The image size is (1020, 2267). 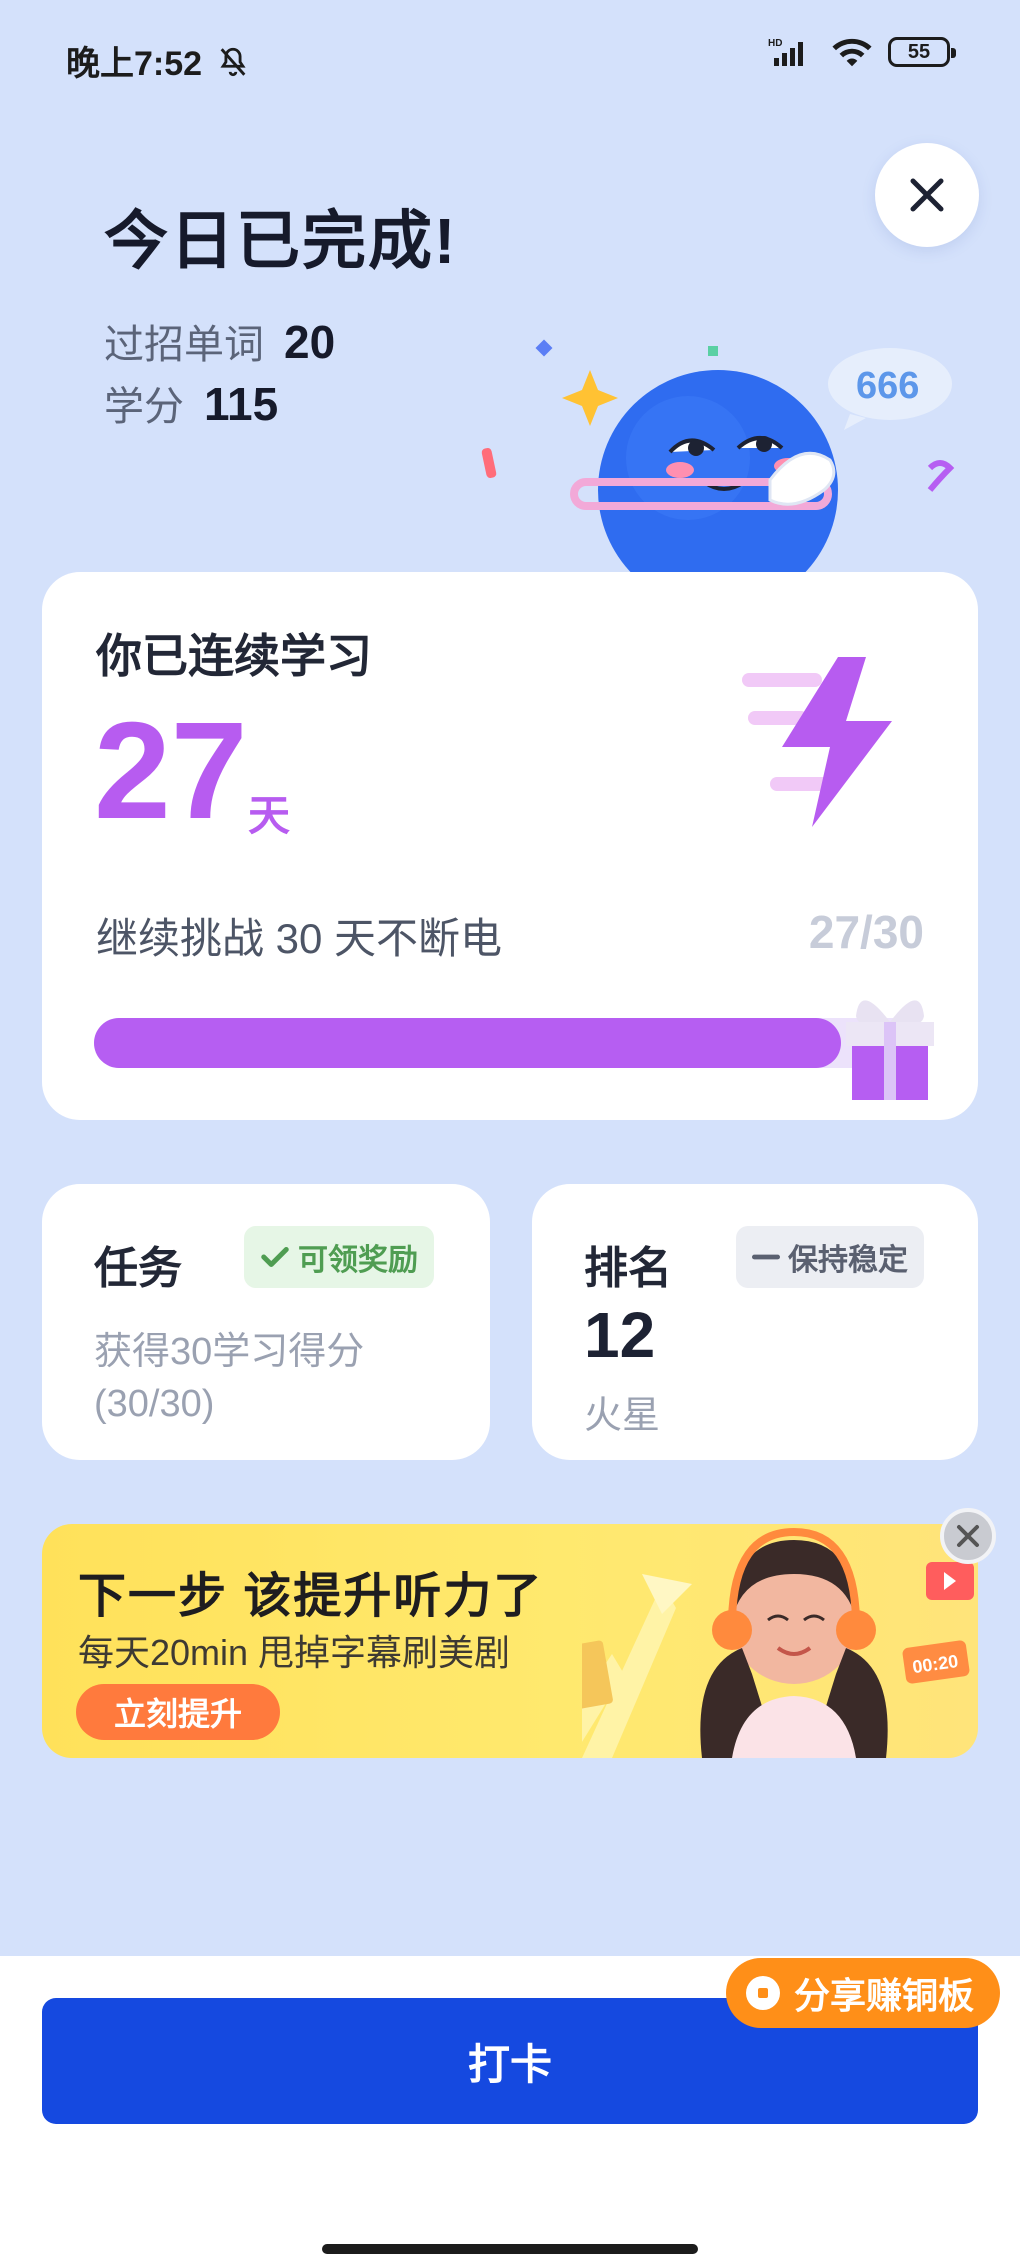 I want to click on lightning-icon, so click(x=817, y=742).